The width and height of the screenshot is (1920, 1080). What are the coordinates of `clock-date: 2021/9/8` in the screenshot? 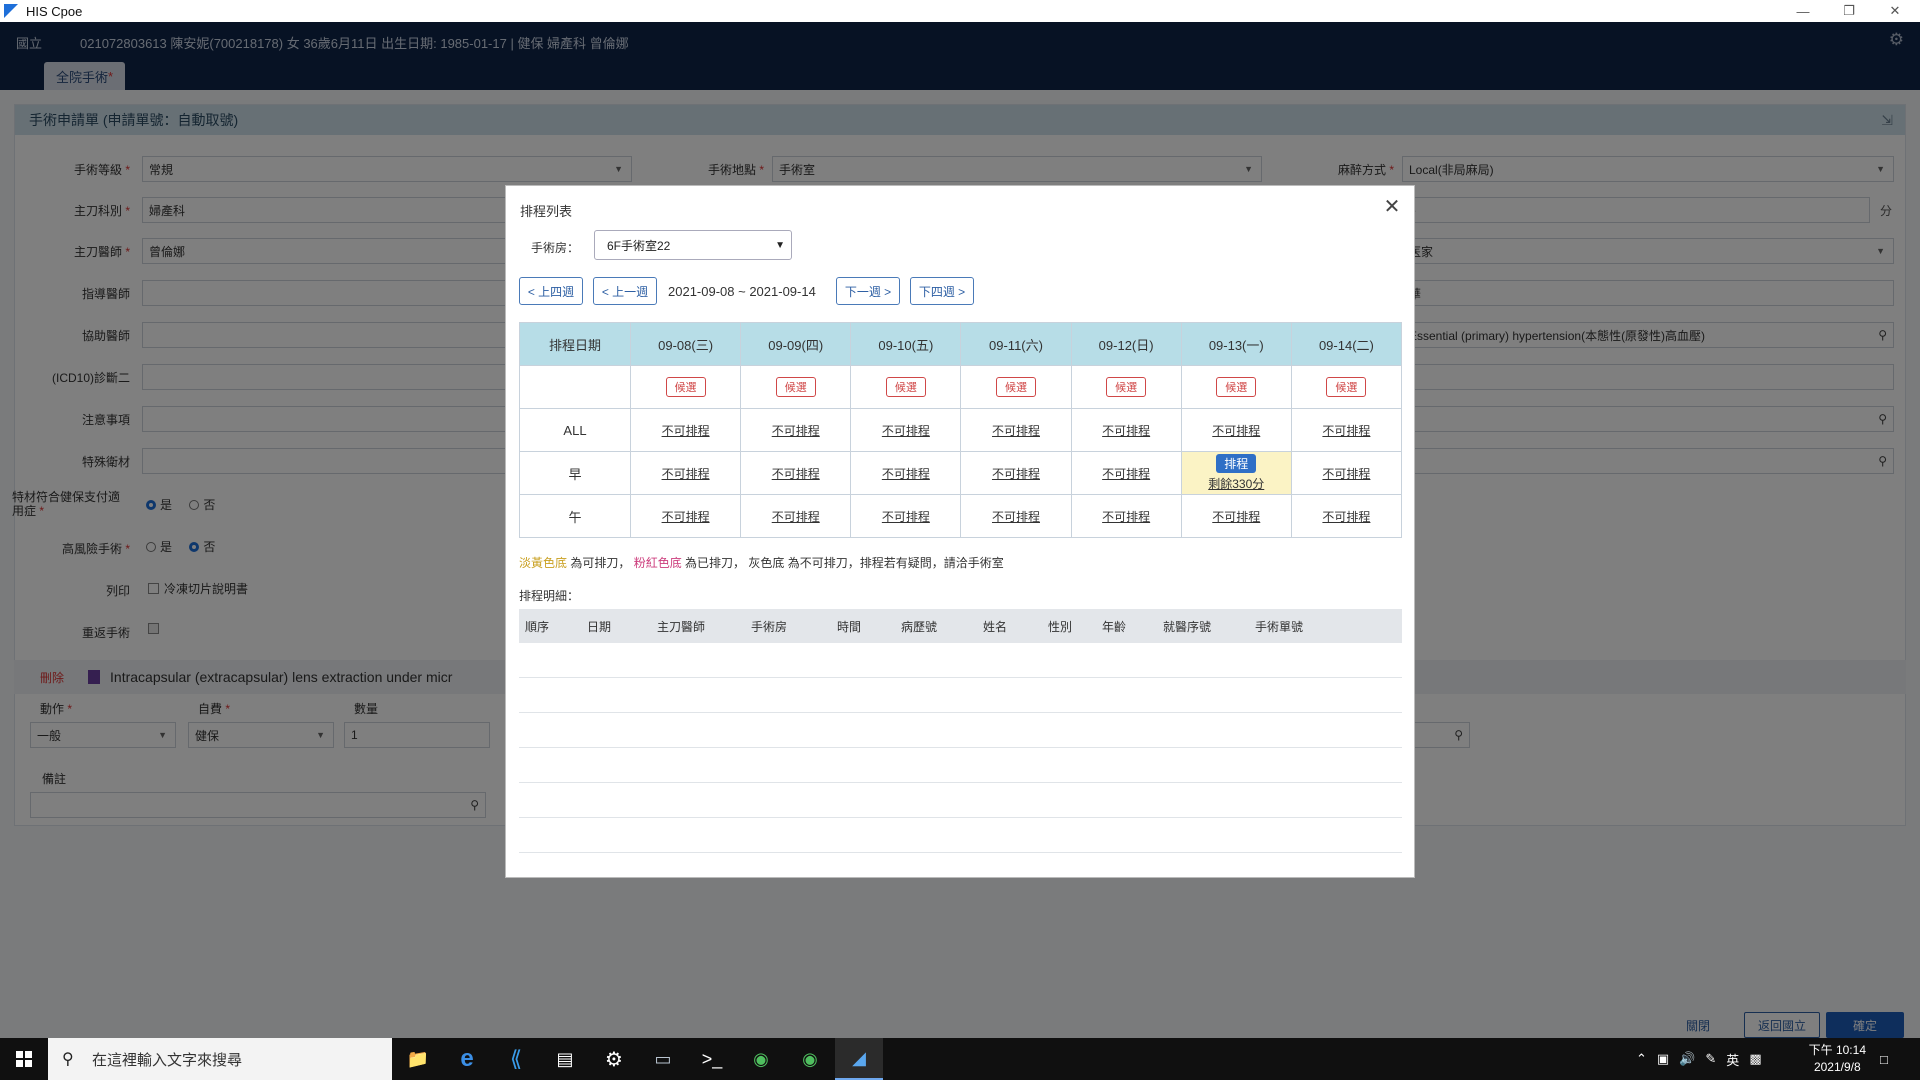 It's located at (1837, 1067).